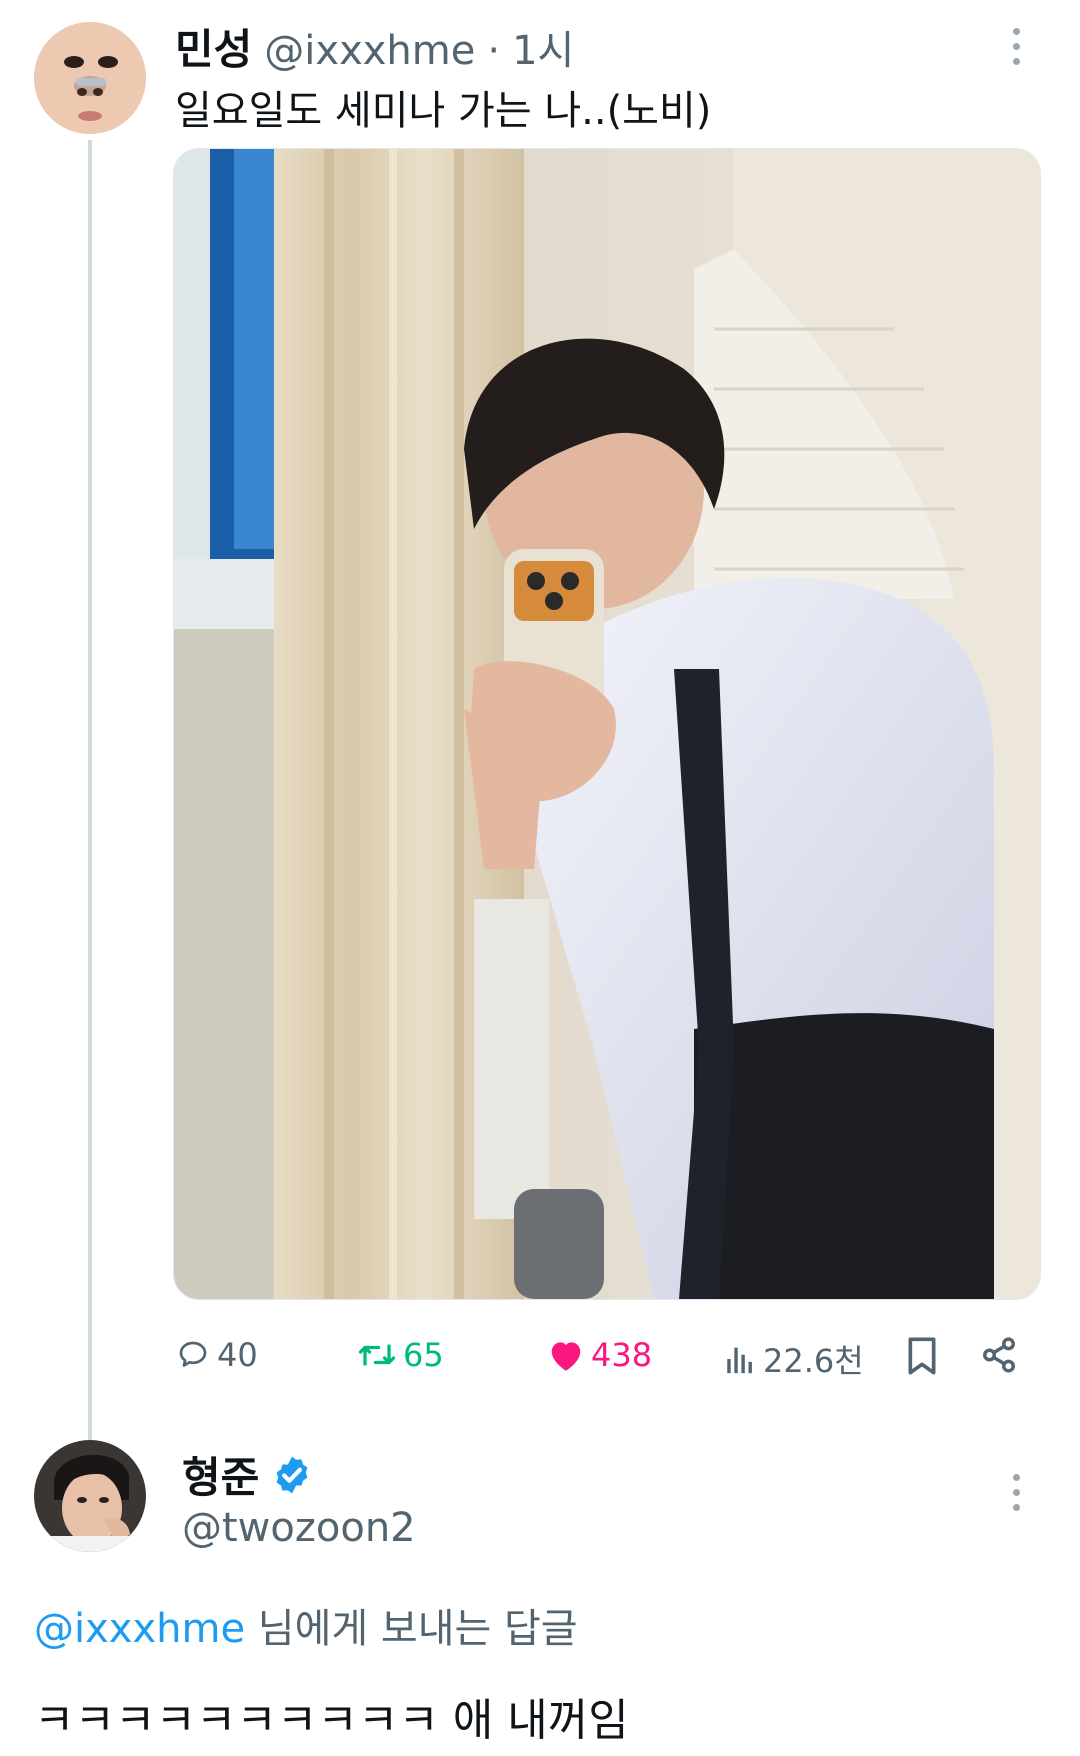 The image size is (1080, 1756). Describe the element at coordinates (400, 1355) in the screenshot. I see `retweet-button: 65` at that location.